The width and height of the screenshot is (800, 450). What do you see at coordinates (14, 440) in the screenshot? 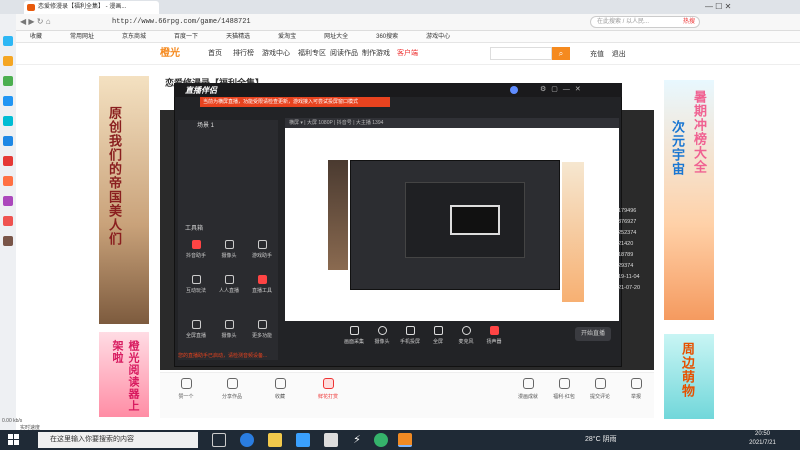
I see `windows-start-button` at bounding box center [14, 440].